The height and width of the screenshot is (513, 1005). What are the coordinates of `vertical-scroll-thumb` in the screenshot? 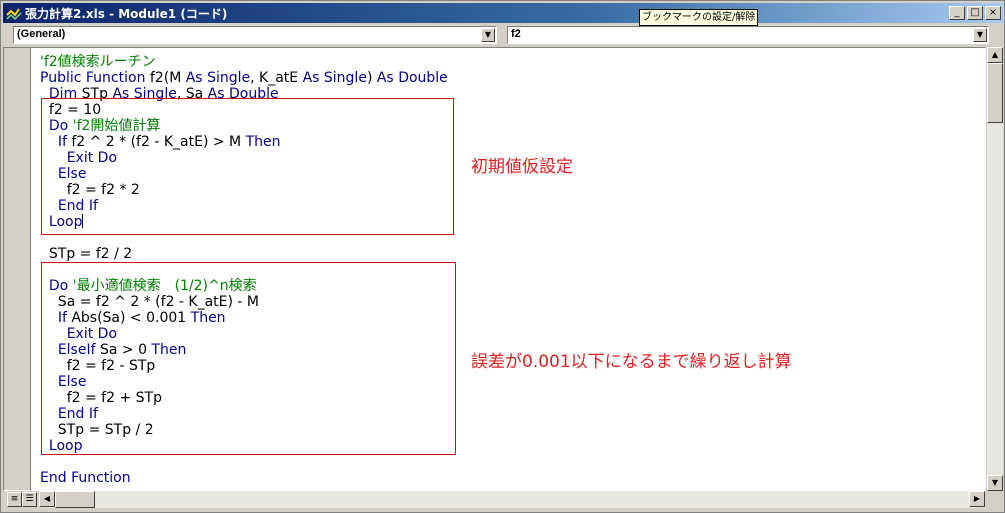 It's located at (995, 93).